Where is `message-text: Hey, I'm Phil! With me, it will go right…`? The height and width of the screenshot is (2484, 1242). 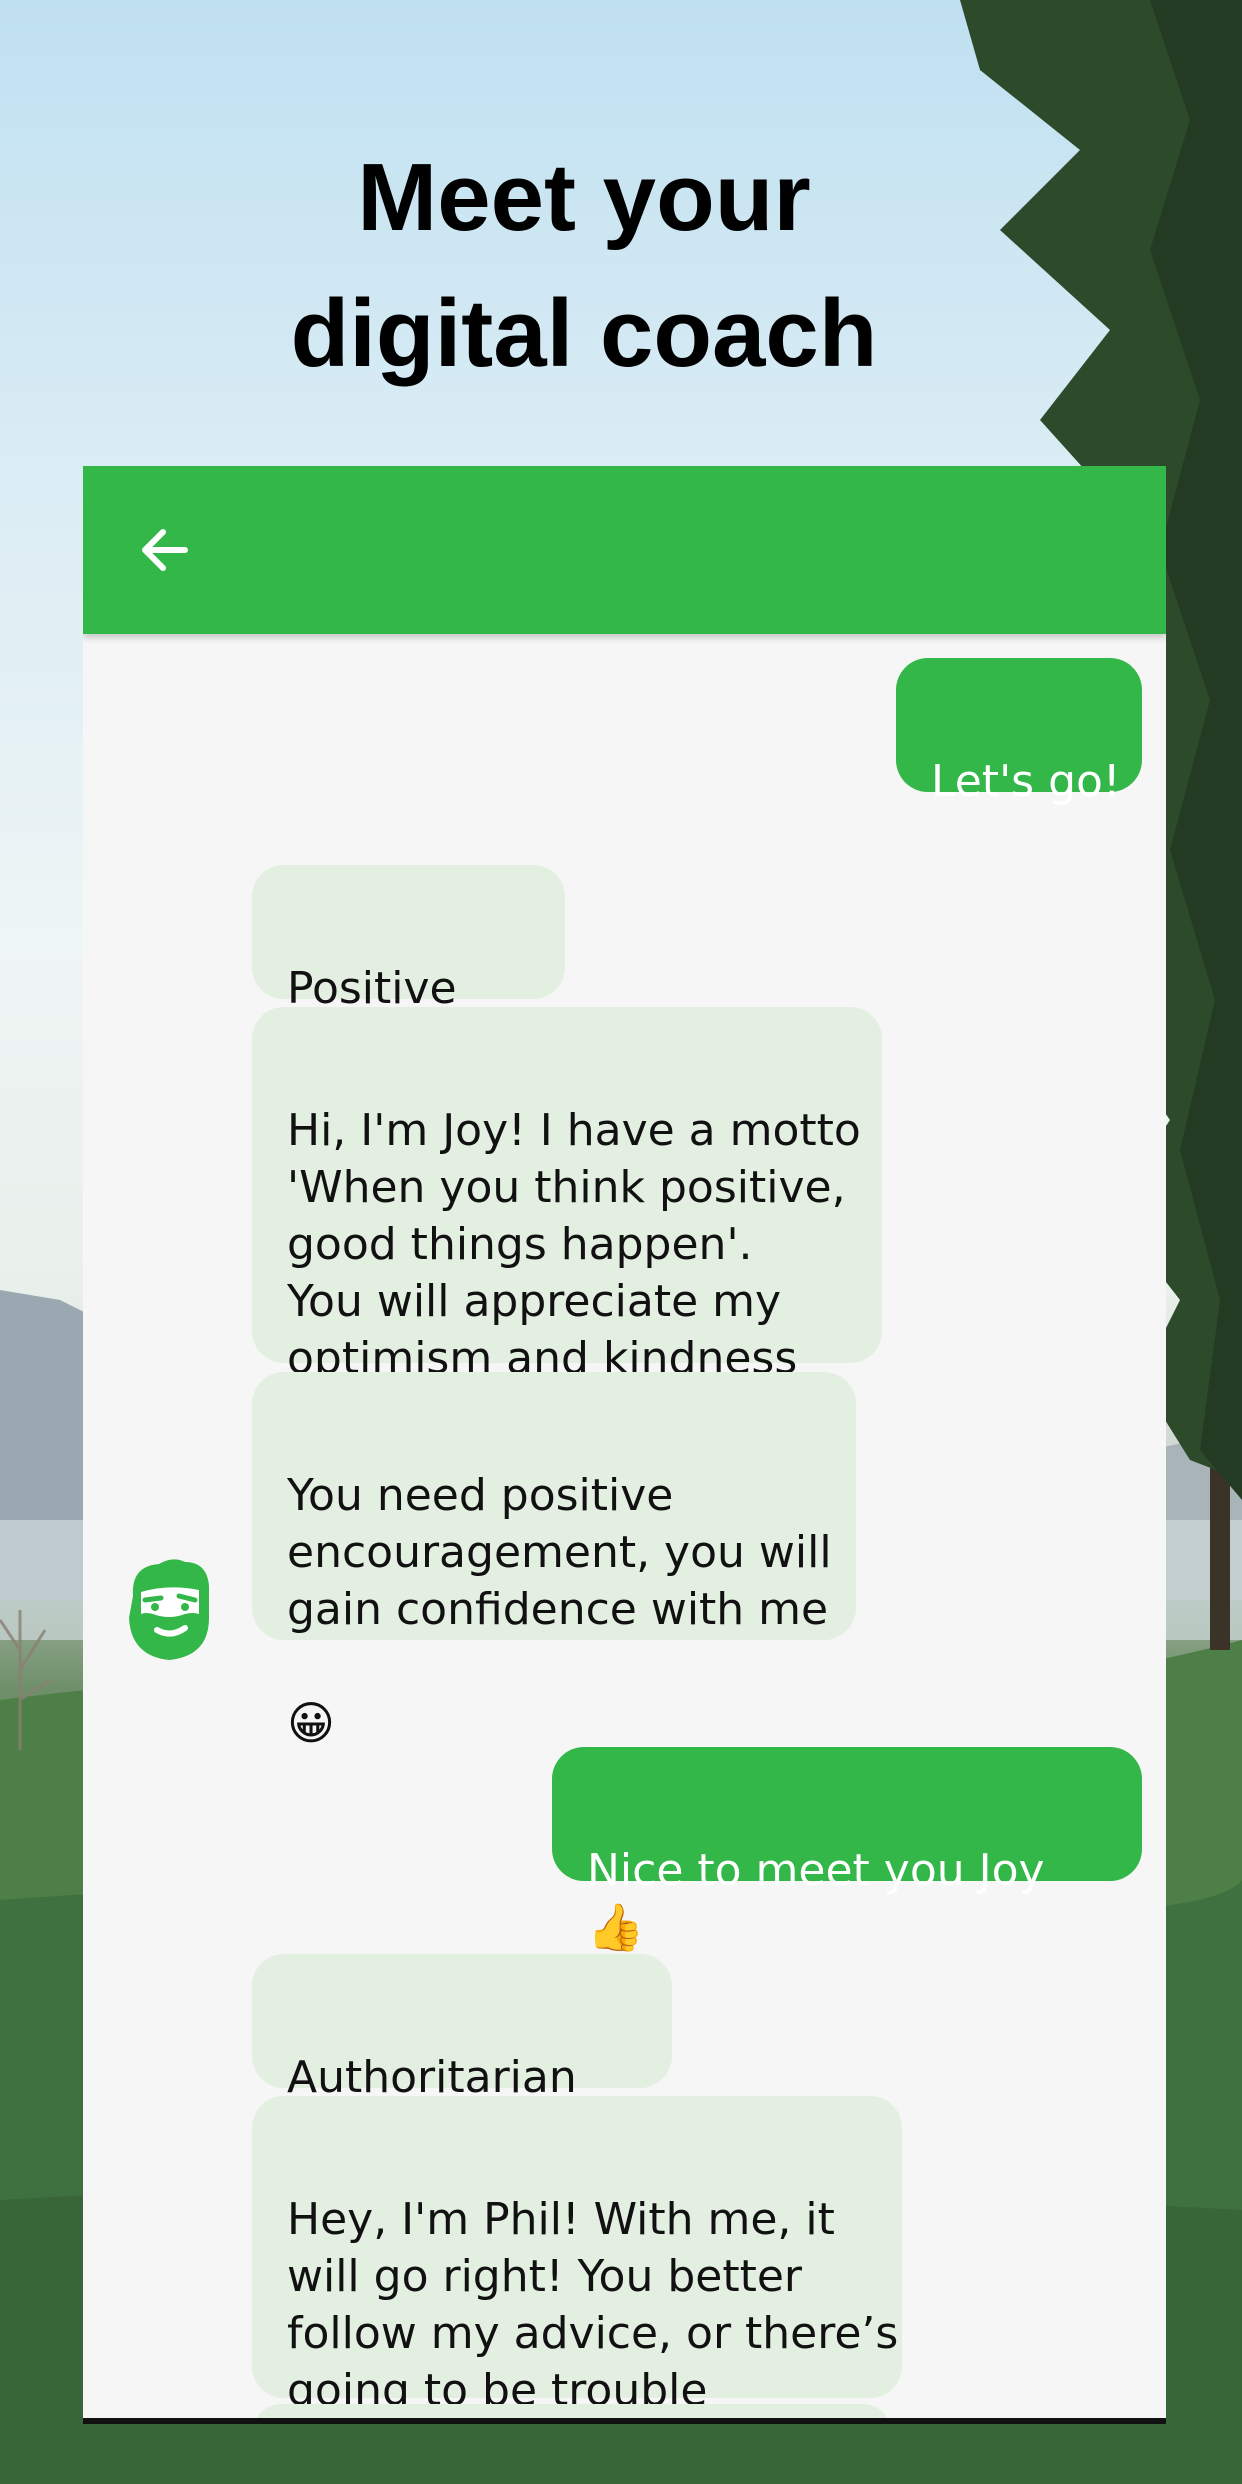 message-text: Hey, I'm Phil! With me, it will go right… is located at coordinates (593, 2305).